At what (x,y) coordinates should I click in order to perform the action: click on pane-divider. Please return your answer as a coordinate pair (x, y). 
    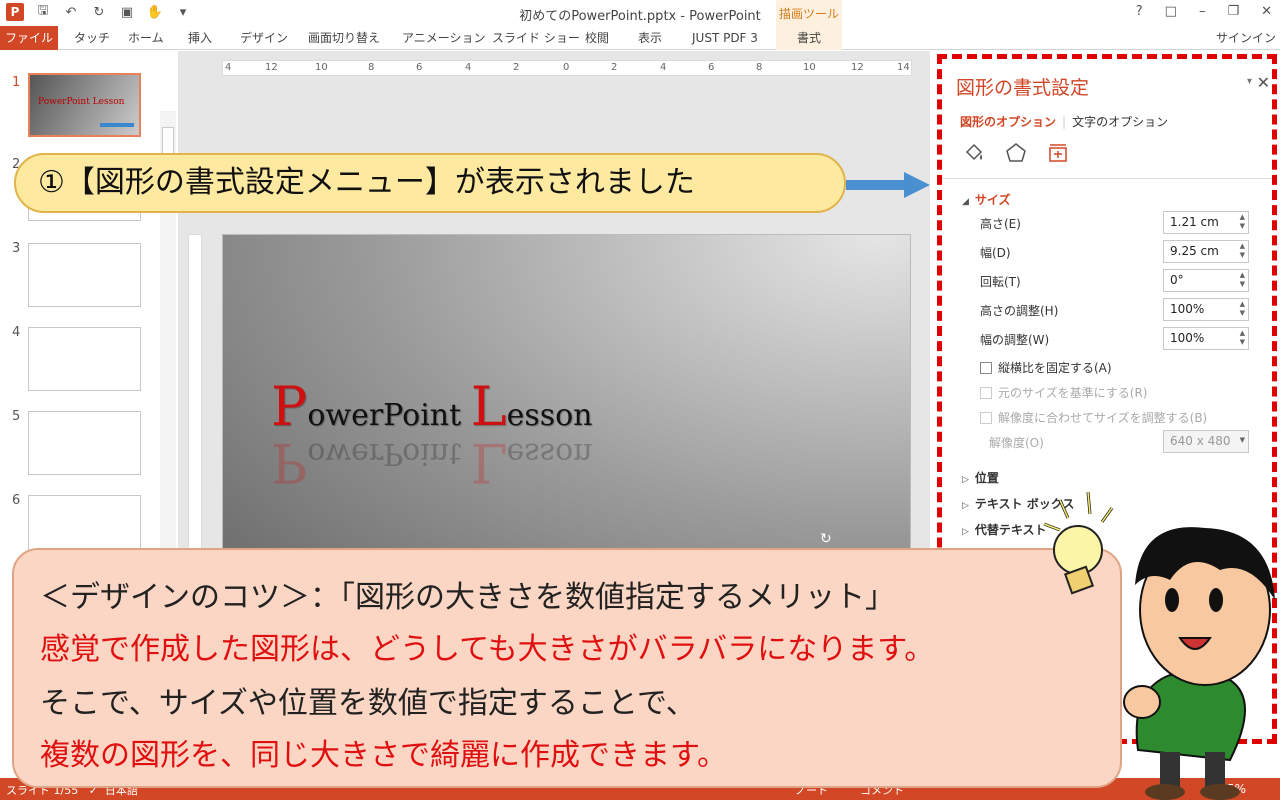
    Looking at the image, I should click on (1107, 178).